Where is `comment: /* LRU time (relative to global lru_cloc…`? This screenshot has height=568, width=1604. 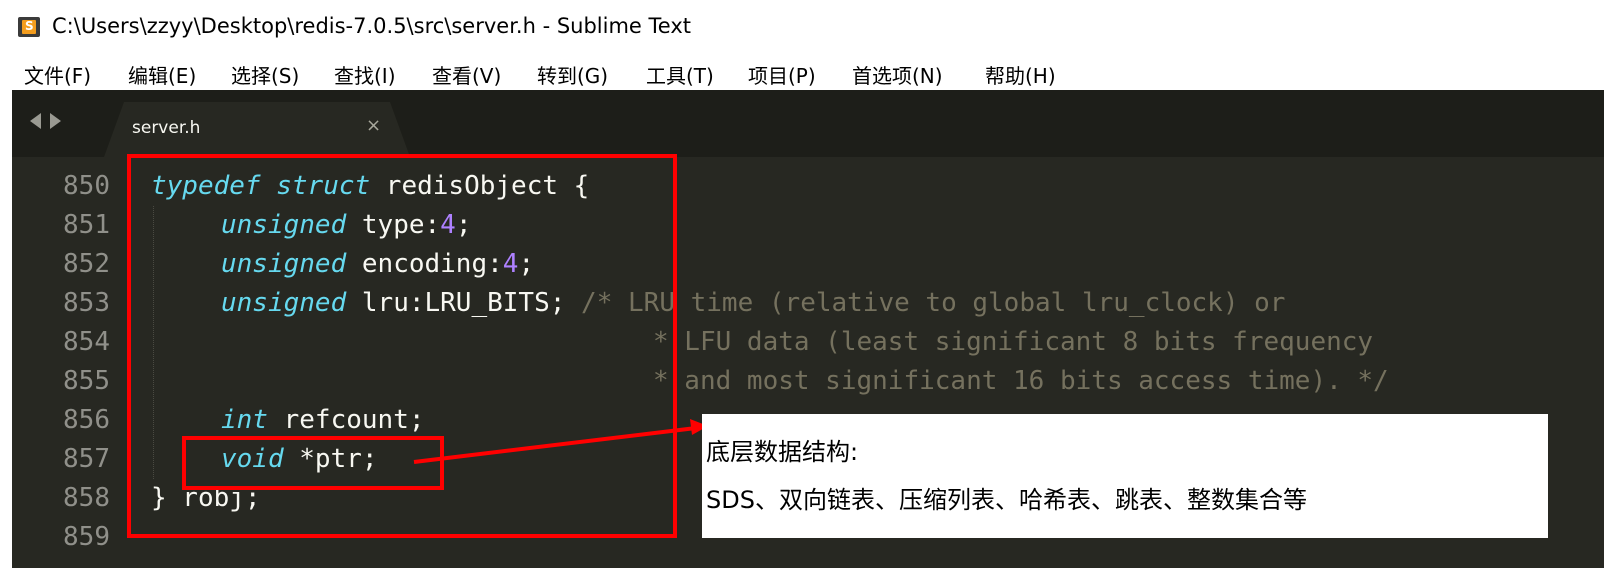 comment: /* LRU time (relative to global lru_cloc… is located at coordinates (933, 303).